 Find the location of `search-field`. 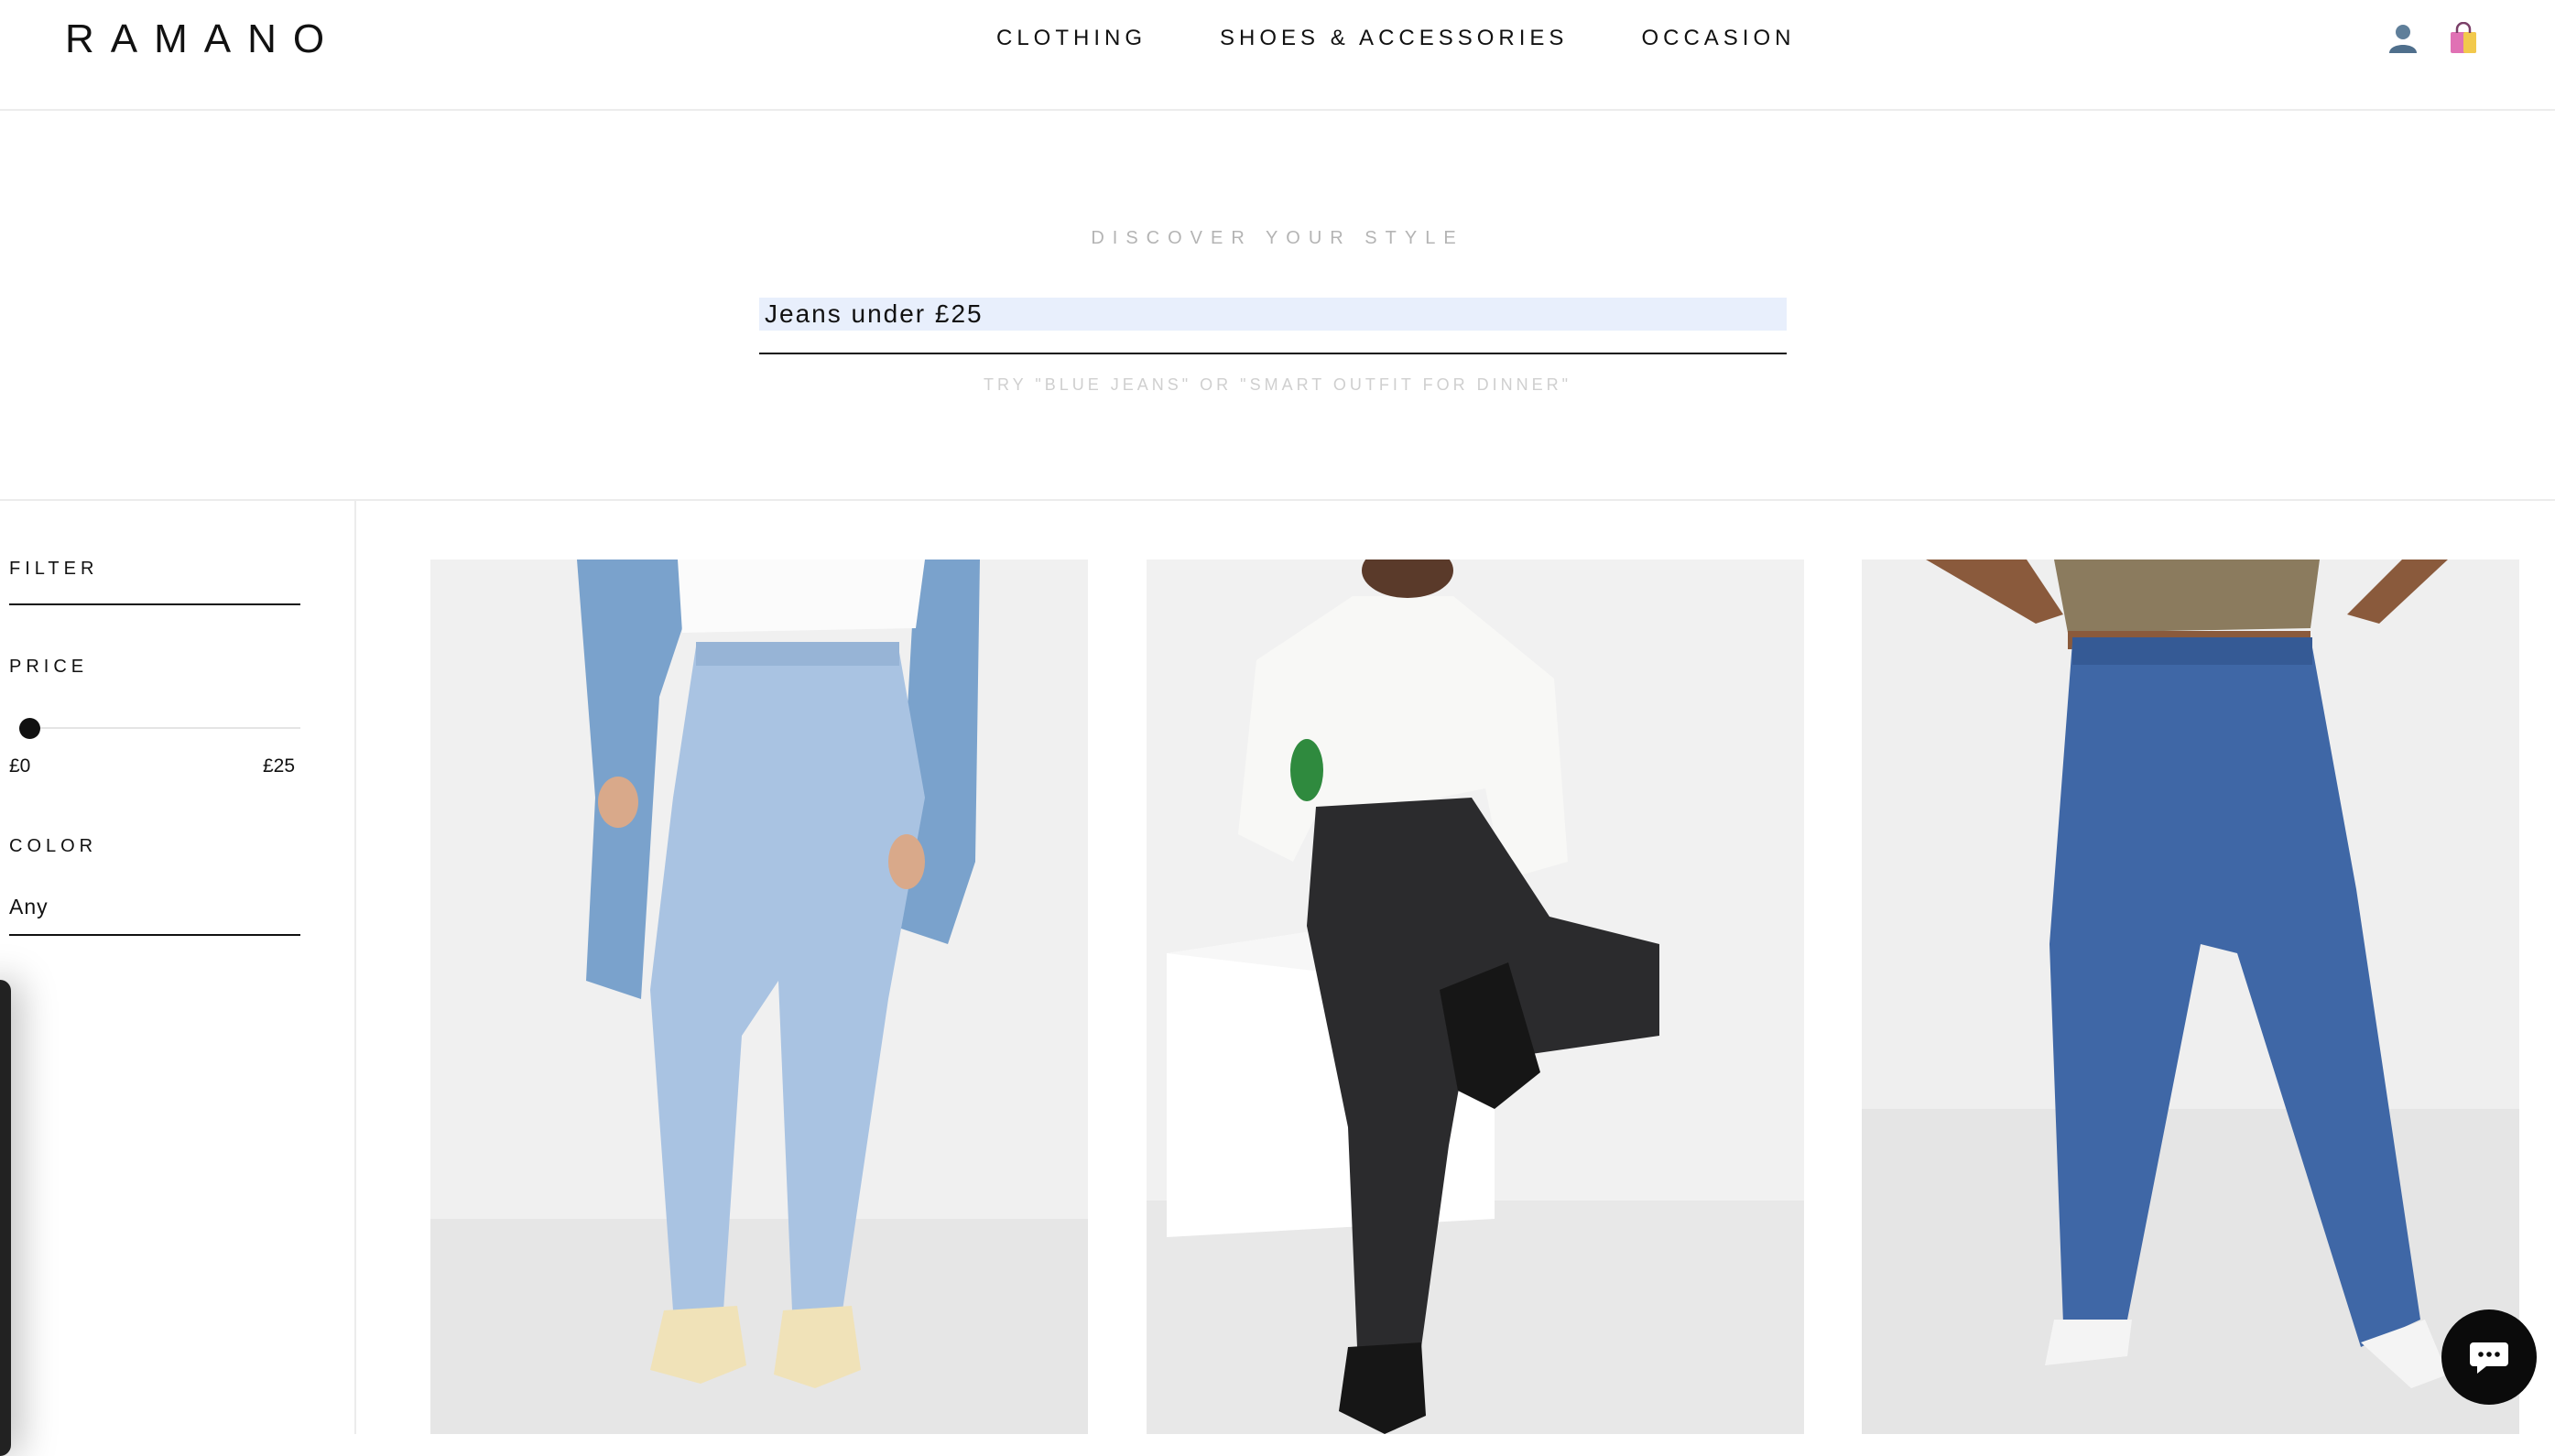

search-field is located at coordinates (1273, 326).